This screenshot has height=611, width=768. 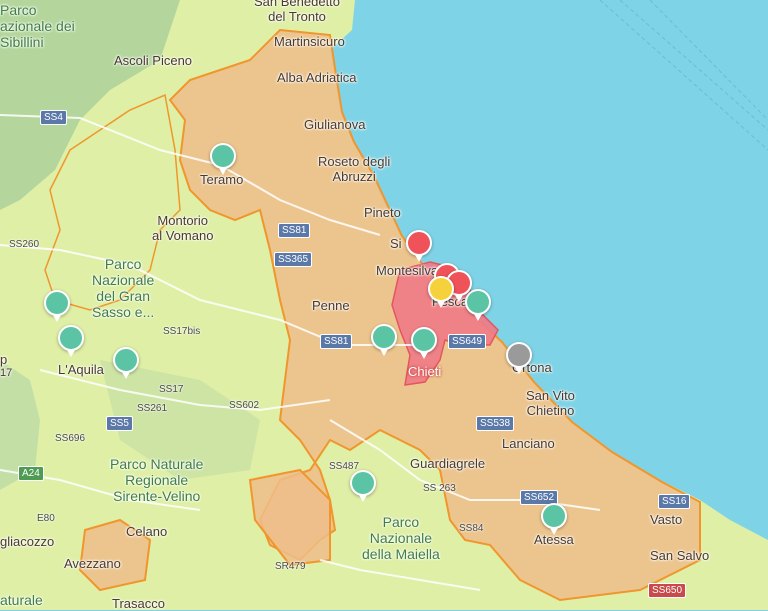 What do you see at coordinates (27, 541) in the screenshot?
I see `label-tagliacozzo: gliacozzo` at bounding box center [27, 541].